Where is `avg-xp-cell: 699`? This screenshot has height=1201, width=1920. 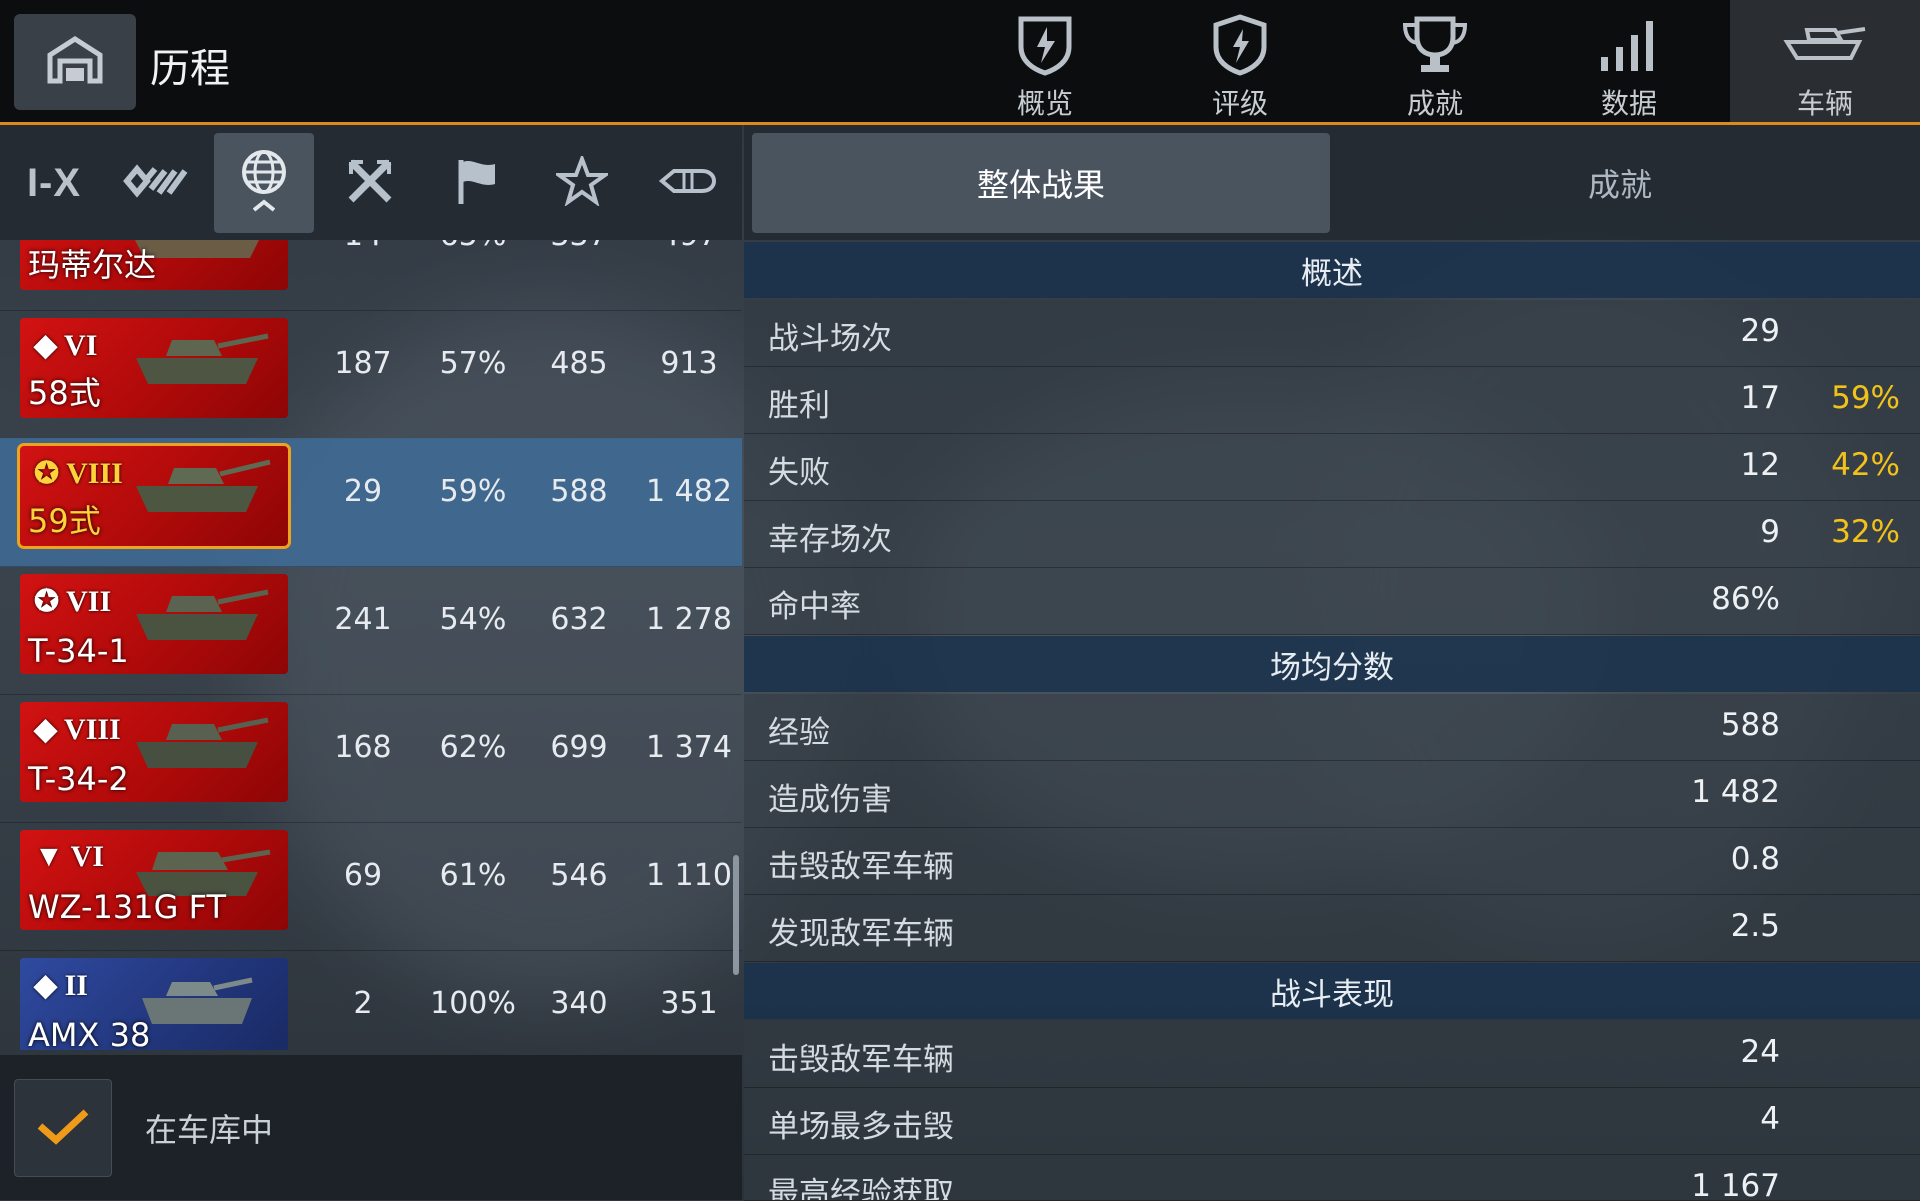
avg-xp-cell: 699 is located at coordinates (579, 747).